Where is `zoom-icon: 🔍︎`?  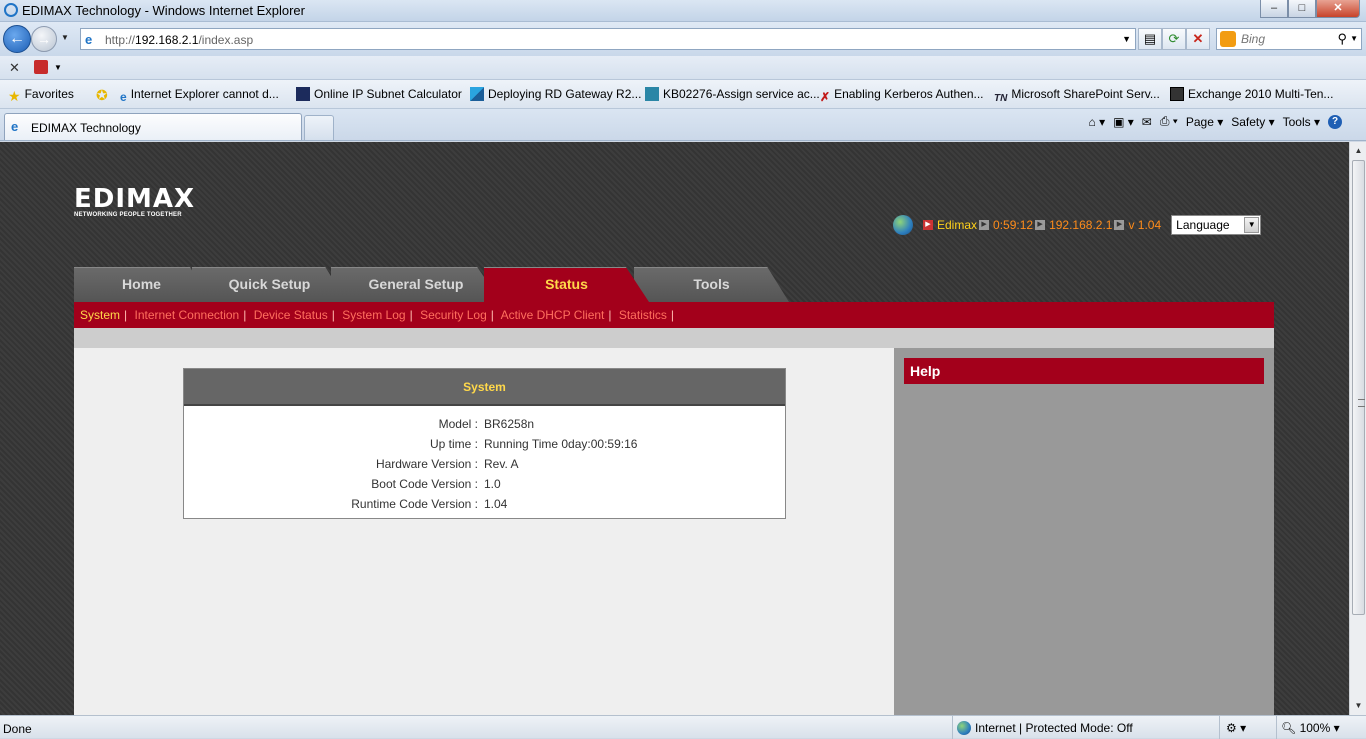
zoom-icon: 🔍︎ is located at coordinates (1289, 728).